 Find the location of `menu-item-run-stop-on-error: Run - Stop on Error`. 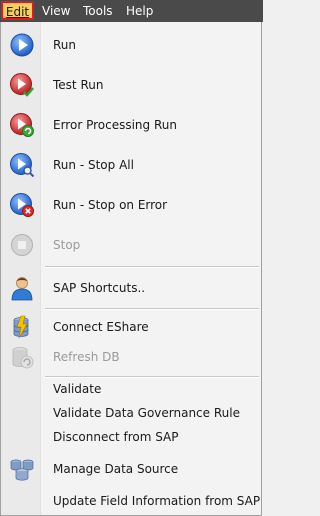

menu-item-run-stop-on-error: Run - Stop on Error is located at coordinates (131, 205).